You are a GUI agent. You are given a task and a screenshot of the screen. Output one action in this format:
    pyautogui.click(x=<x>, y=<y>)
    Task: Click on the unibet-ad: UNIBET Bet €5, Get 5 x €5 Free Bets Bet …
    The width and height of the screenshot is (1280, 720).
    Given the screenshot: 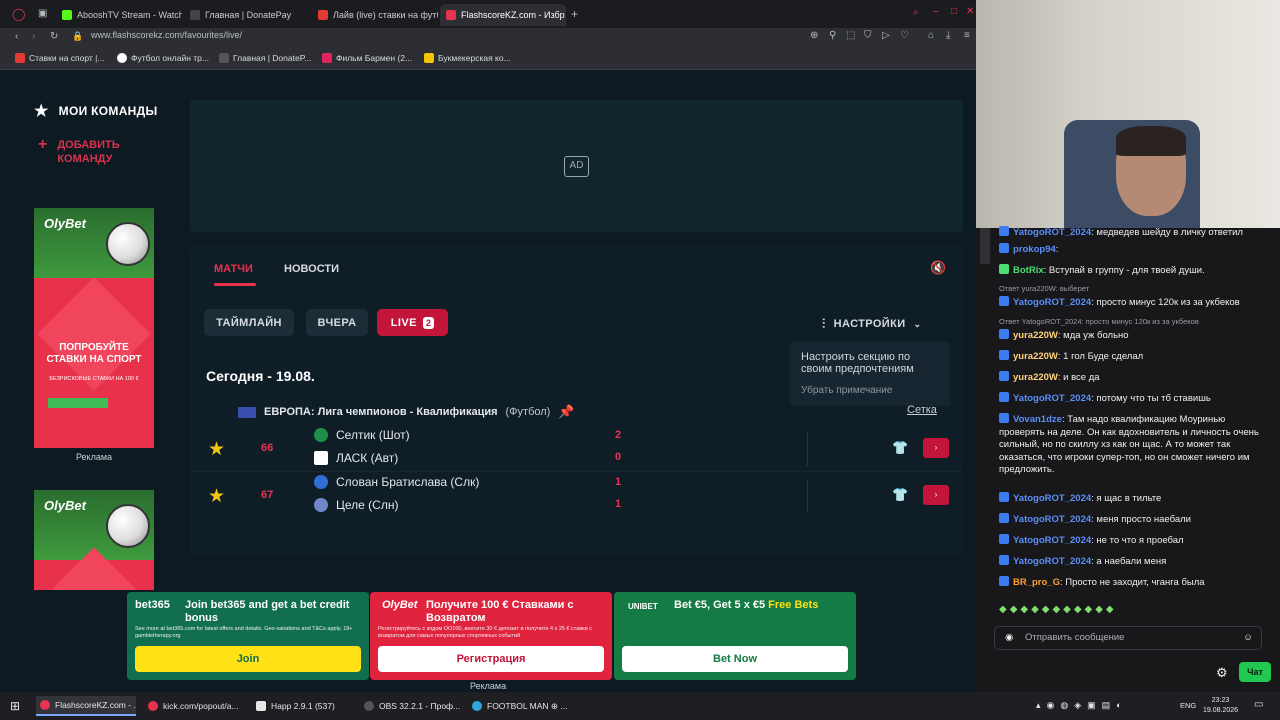 What is the action you would take?
    pyautogui.click(x=735, y=636)
    